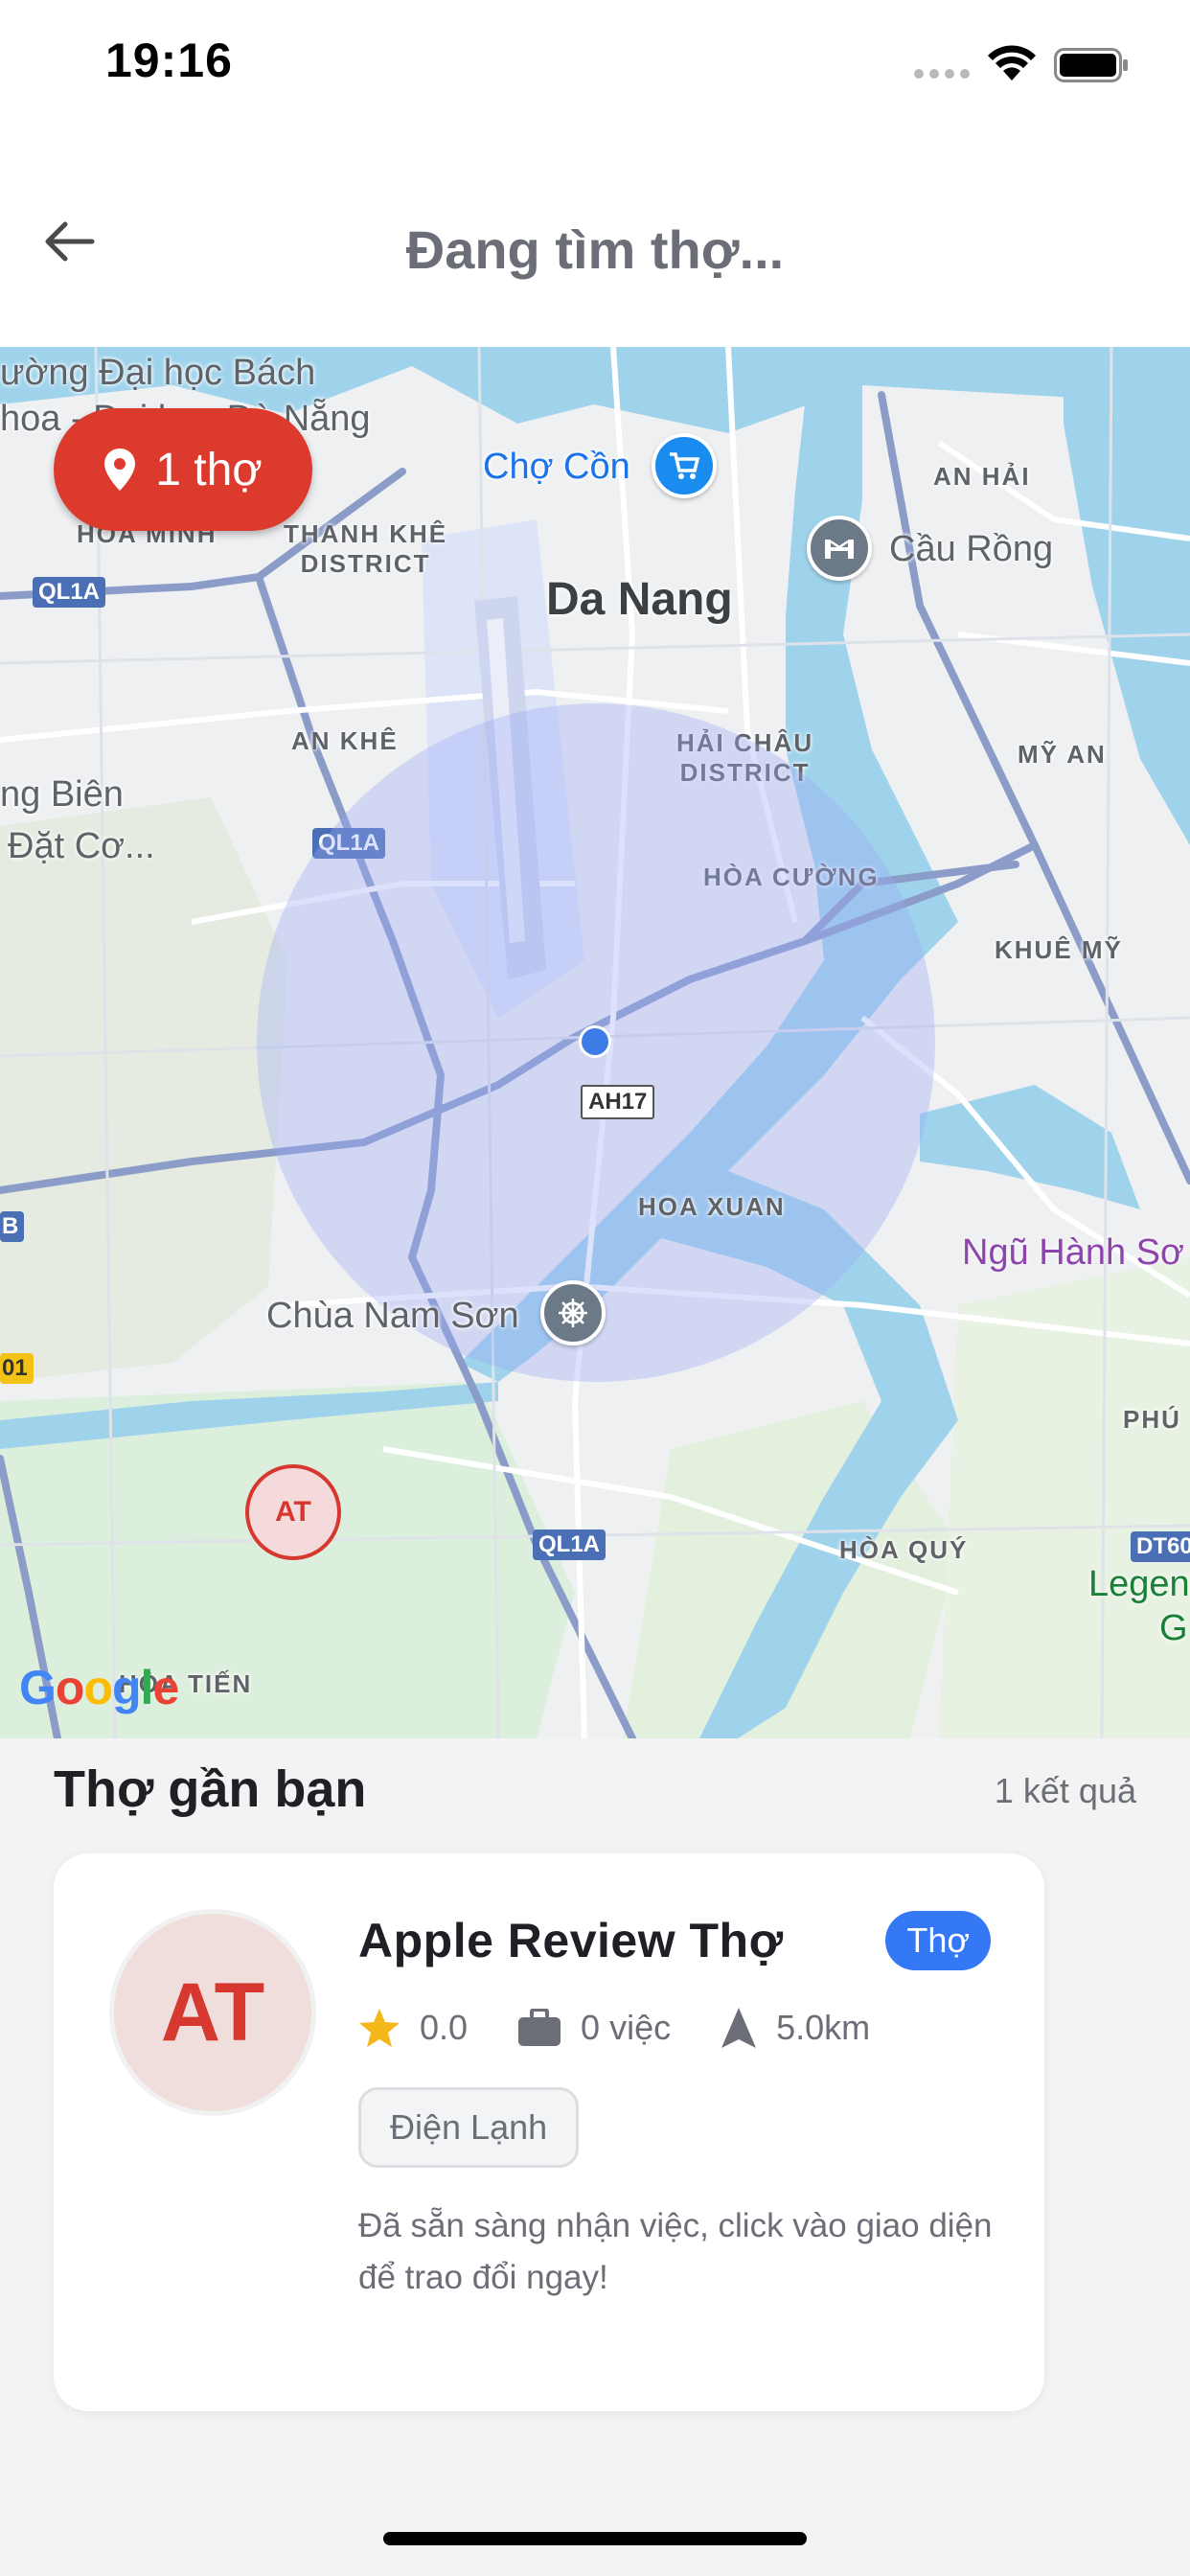  What do you see at coordinates (712, 1206) in the screenshot?
I see `map-label: HOA XUAN` at bounding box center [712, 1206].